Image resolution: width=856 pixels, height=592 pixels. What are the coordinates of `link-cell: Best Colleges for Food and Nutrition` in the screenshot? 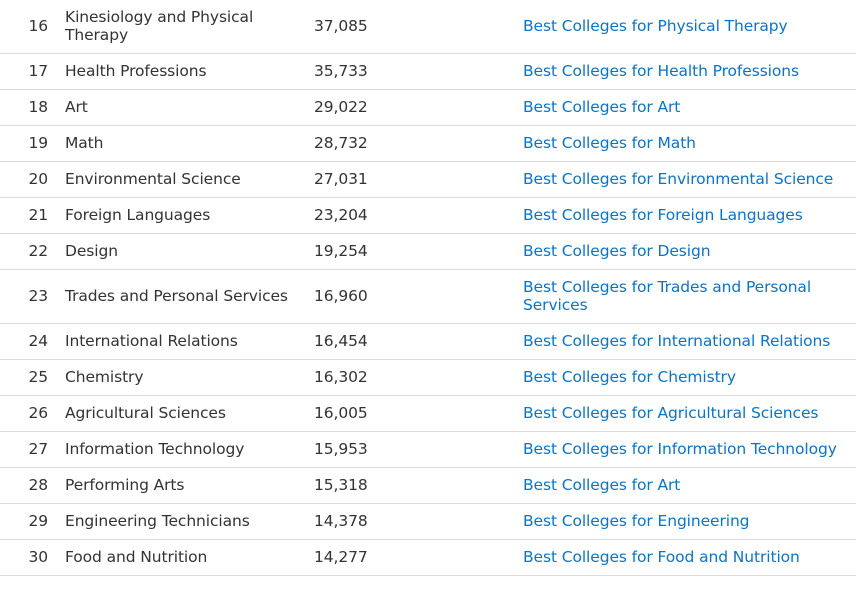 It's located at (689, 557).